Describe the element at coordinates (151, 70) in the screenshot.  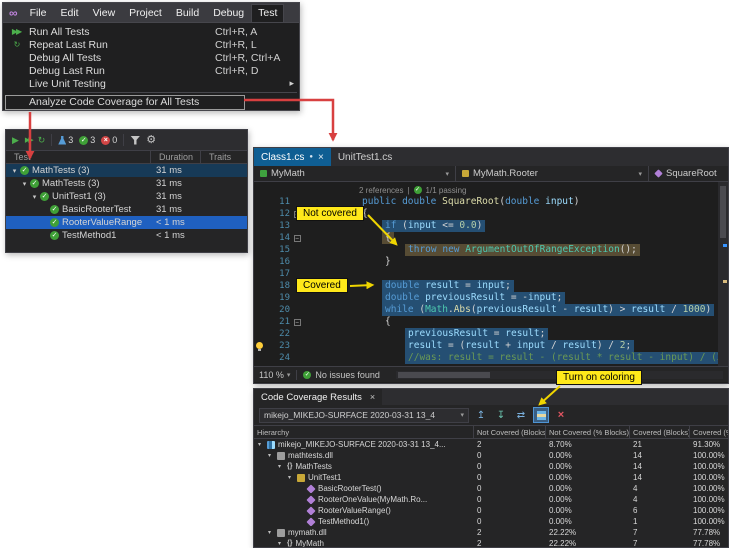
I see `menu-item-debug-last-run: Debug Last Run Ctrl+R, D` at that location.